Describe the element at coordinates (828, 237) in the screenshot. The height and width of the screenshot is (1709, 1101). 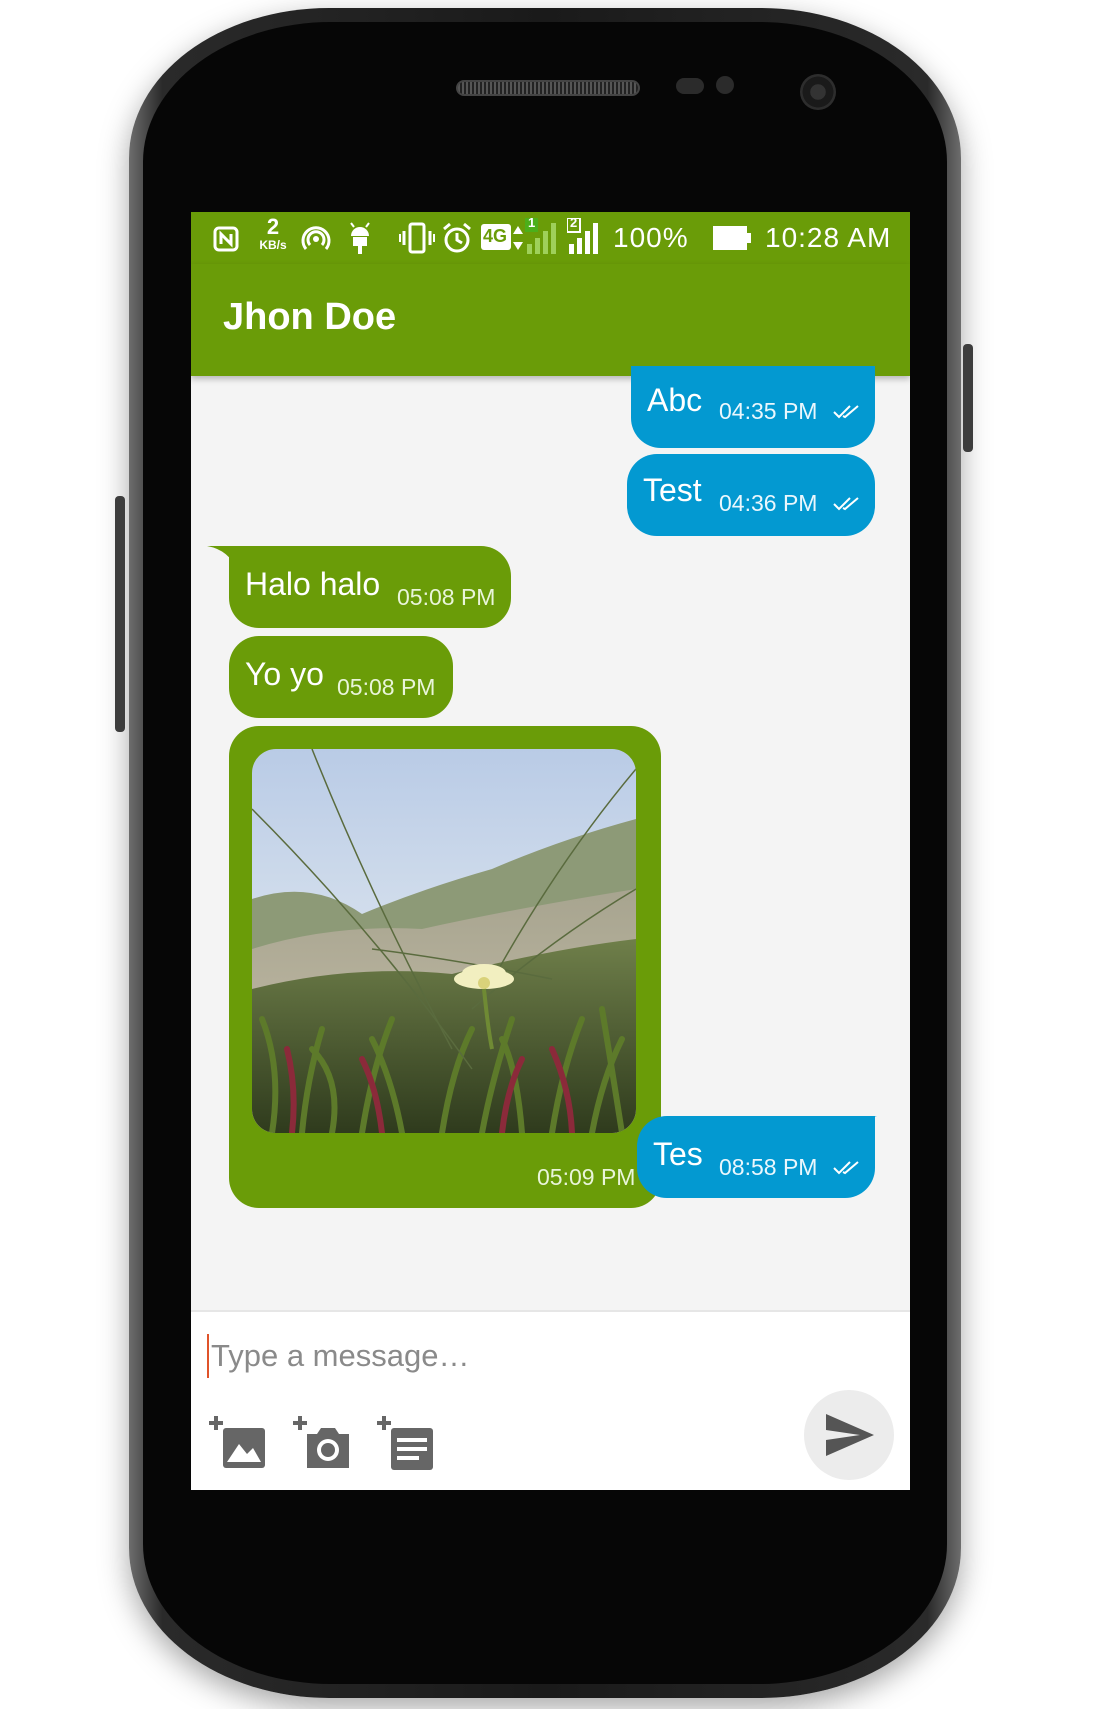
I see `clock: 10:28 AM` at that location.